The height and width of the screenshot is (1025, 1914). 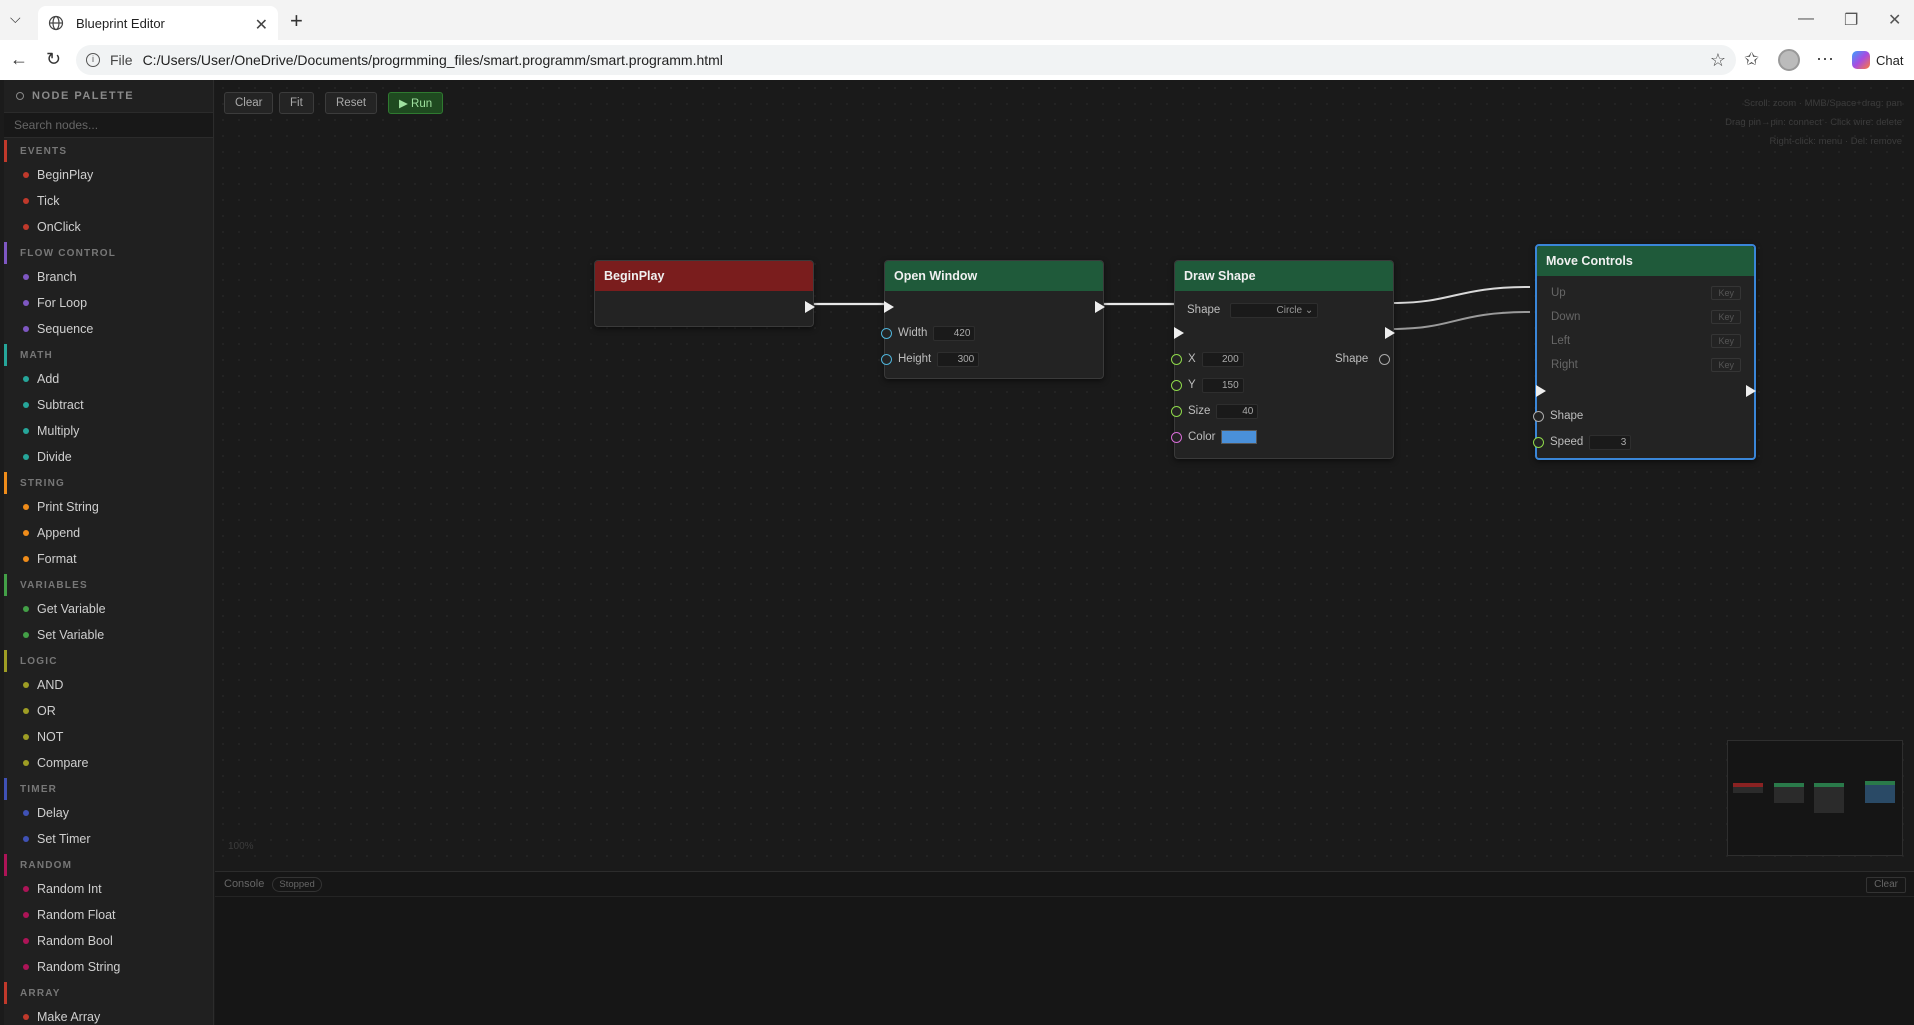 What do you see at coordinates (1751, 59) in the screenshot?
I see `favorites-icon: ✩` at bounding box center [1751, 59].